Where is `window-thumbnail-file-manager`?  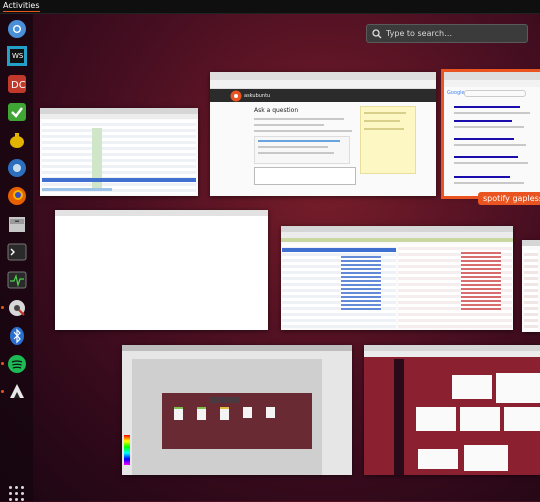 window-thumbnail-file-manager is located at coordinates (397, 278).